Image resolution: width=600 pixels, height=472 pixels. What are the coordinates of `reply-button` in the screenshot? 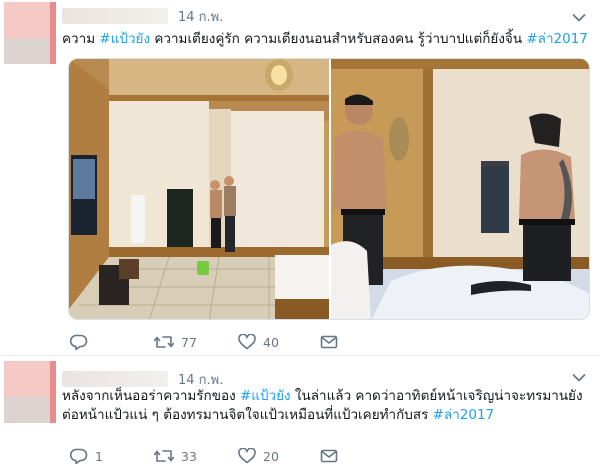 It's located at (82, 342).